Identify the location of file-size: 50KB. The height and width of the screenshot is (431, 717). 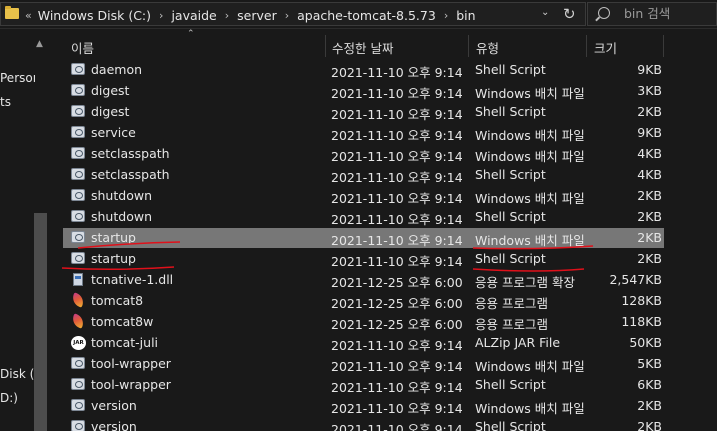
(645, 342).